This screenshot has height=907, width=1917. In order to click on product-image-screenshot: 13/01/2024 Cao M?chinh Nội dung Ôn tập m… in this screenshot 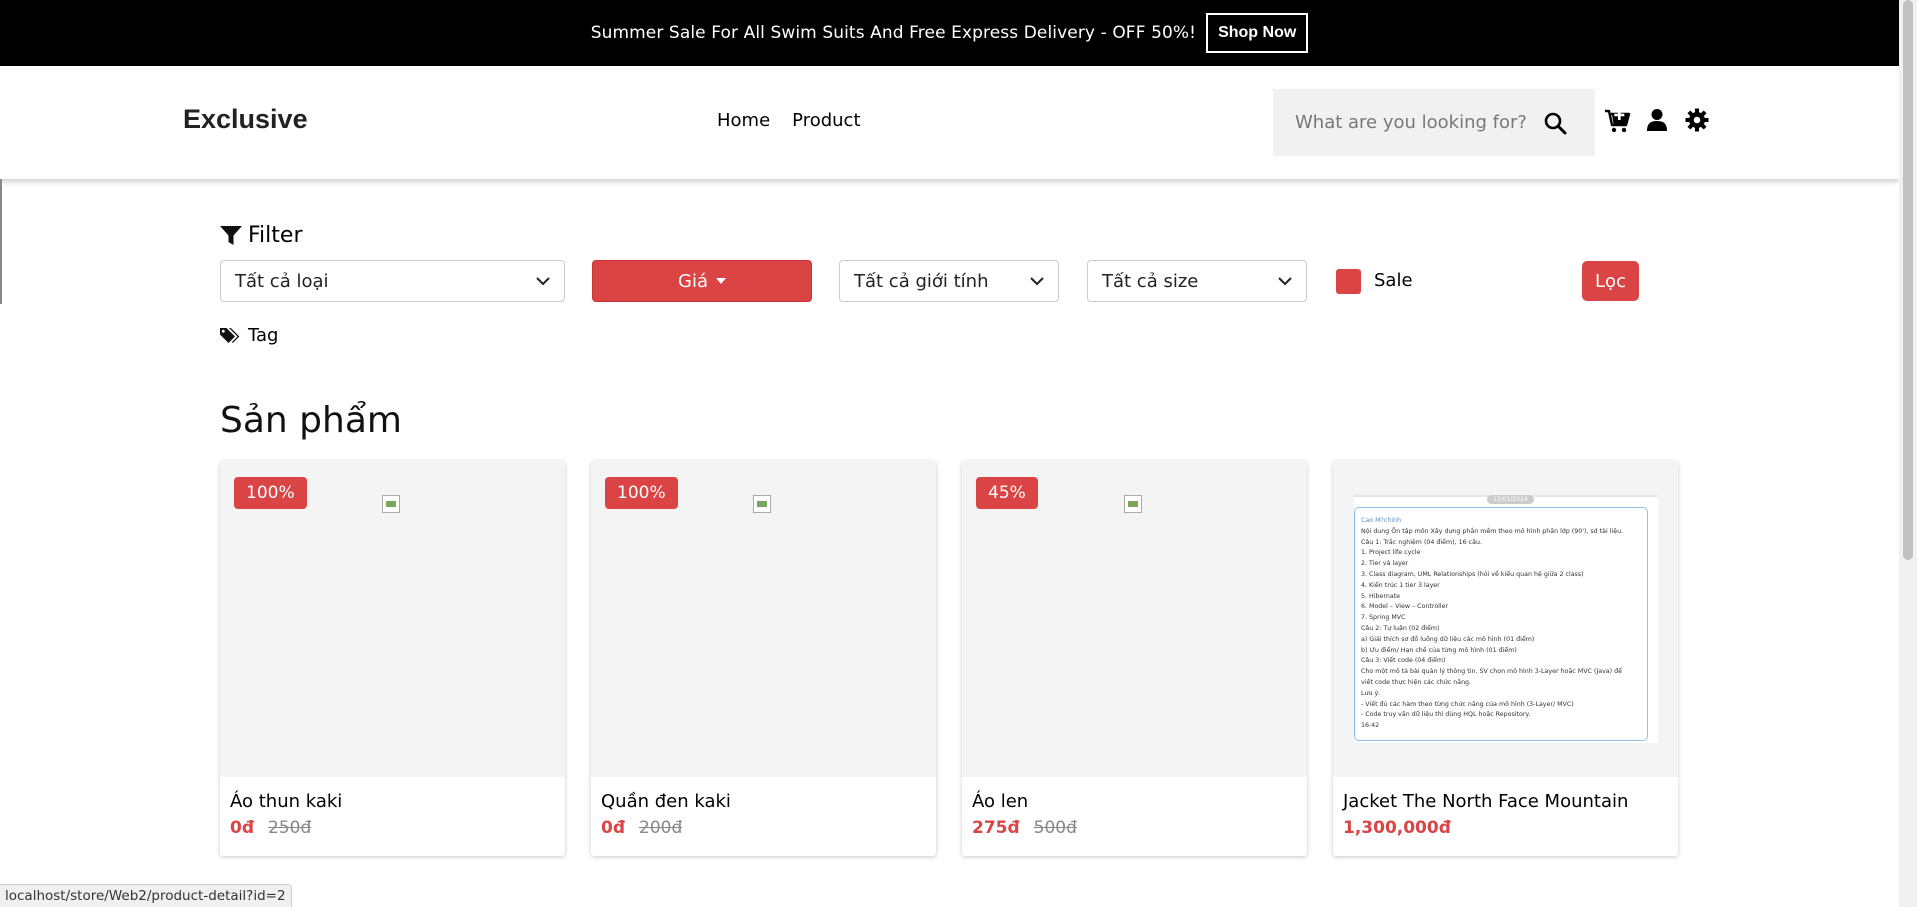, I will do `click(1506, 619)`.